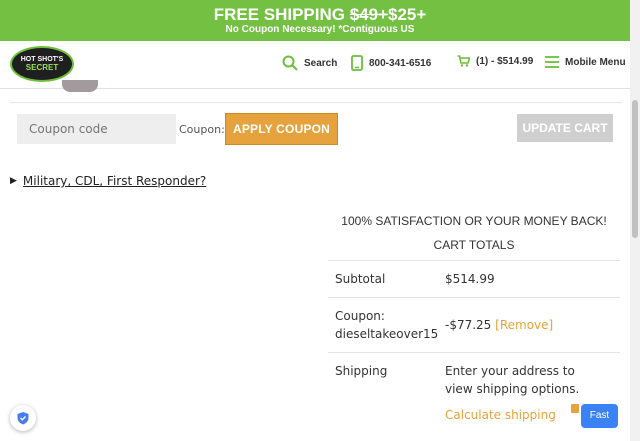 The height and width of the screenshot is (441, 640). What do you see at coordinates (80, 86) in the screenshot?
I see `product-thumbnail` at bounding box center [80, 86].